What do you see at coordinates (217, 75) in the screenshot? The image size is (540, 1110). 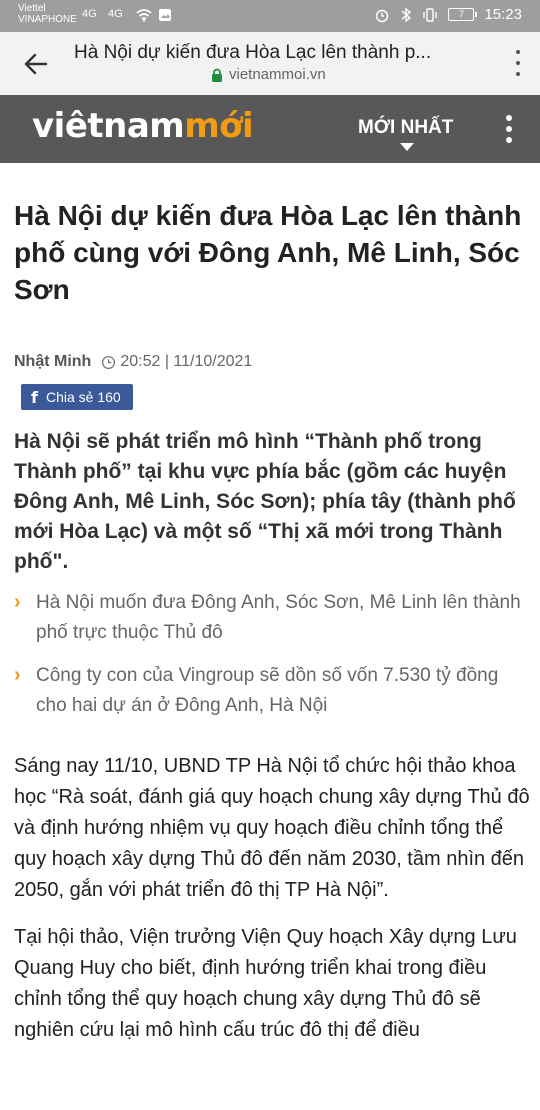 I see `lock-icon` at bounding box center [217, 75].